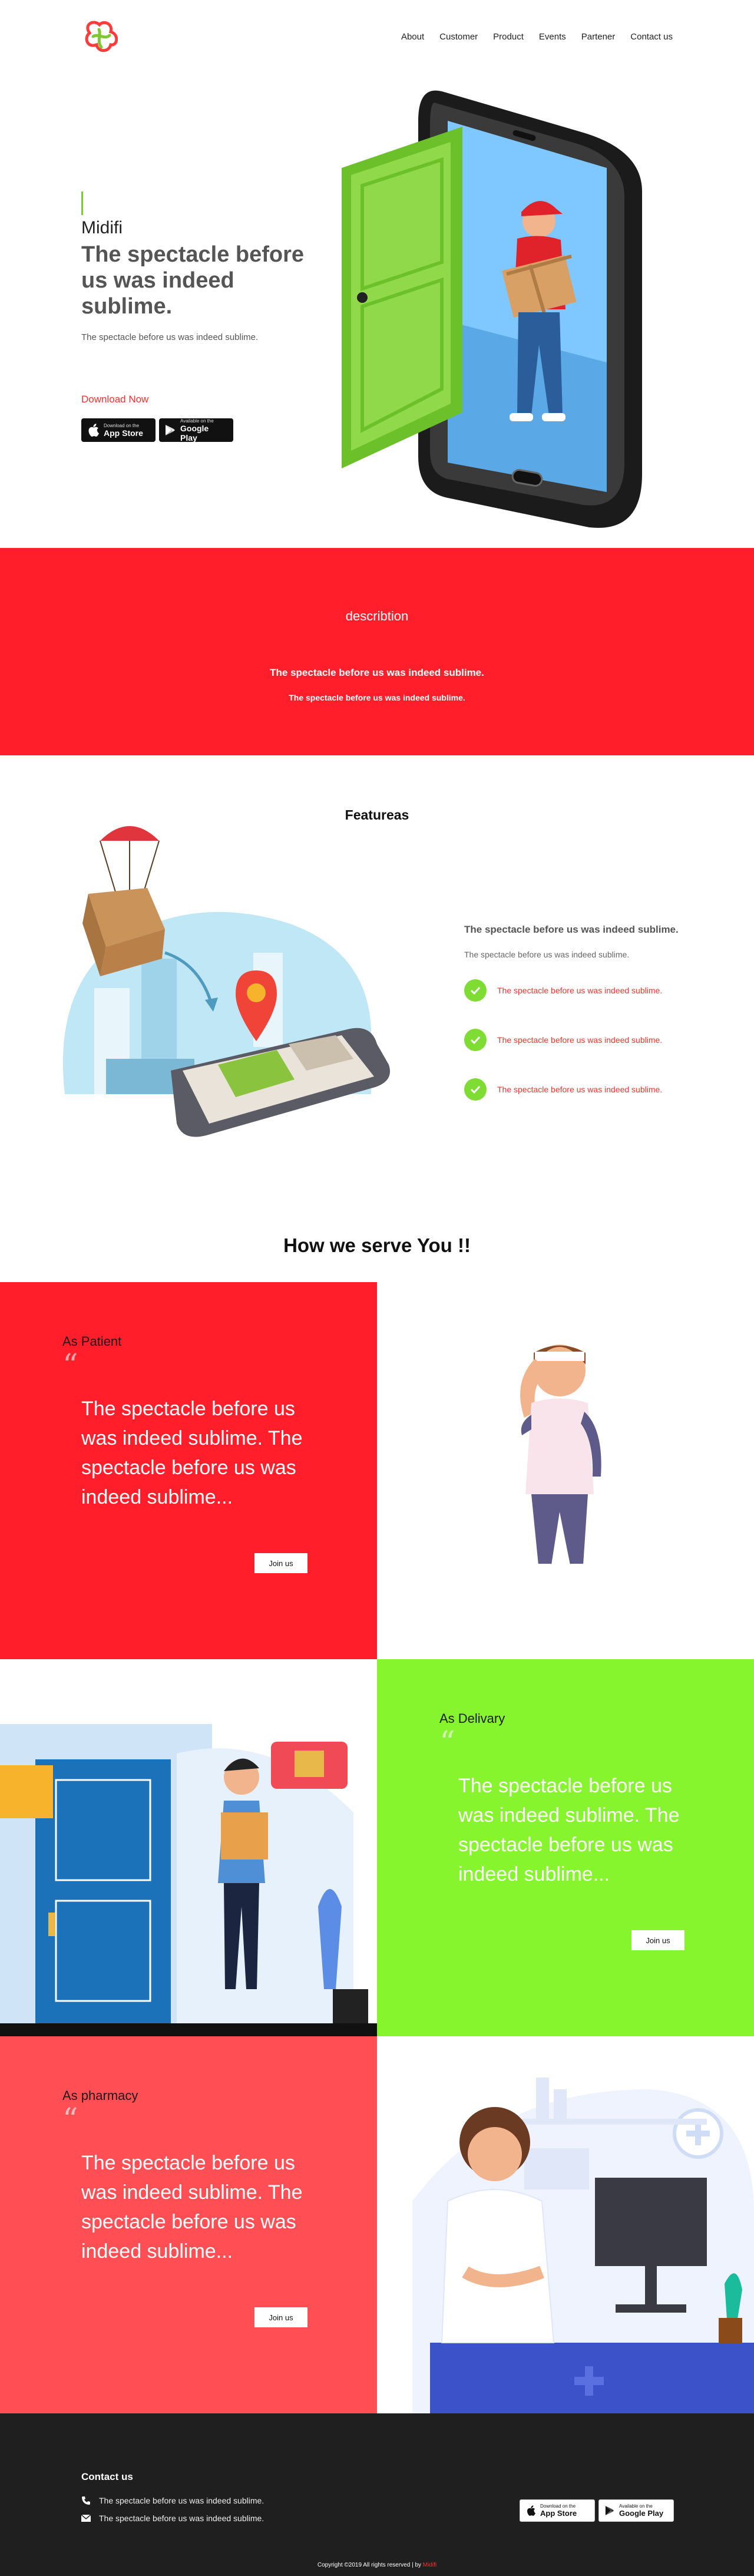  I want to click on app-store-button: Download on the App Store, so click(119, 430).